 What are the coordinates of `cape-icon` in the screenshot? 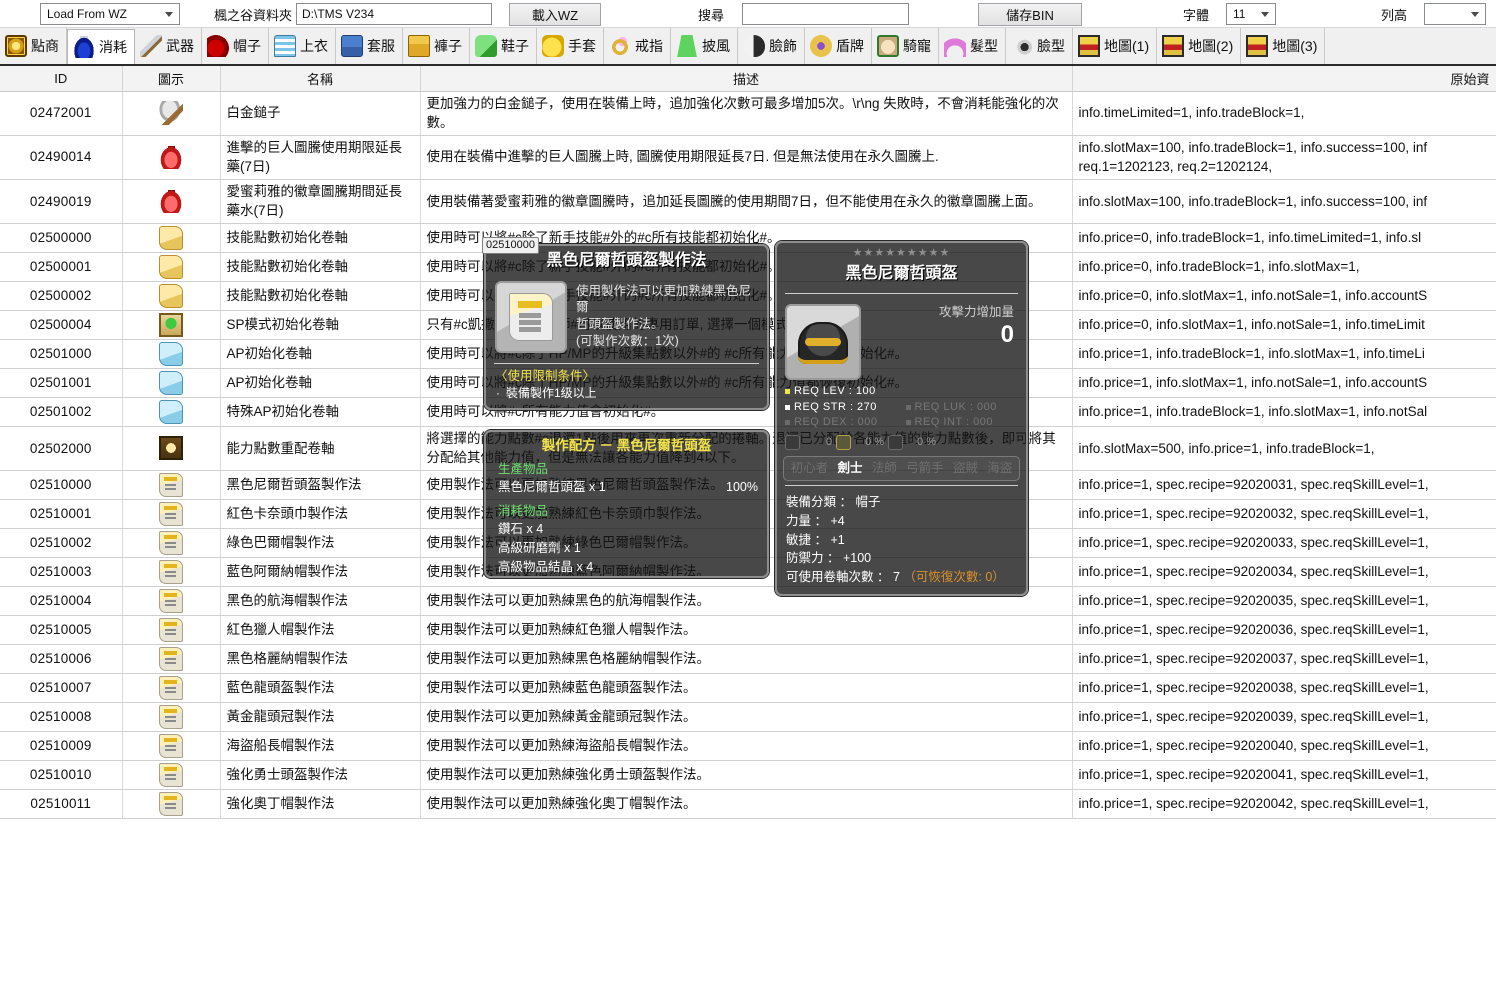 It's located at (687, 46).